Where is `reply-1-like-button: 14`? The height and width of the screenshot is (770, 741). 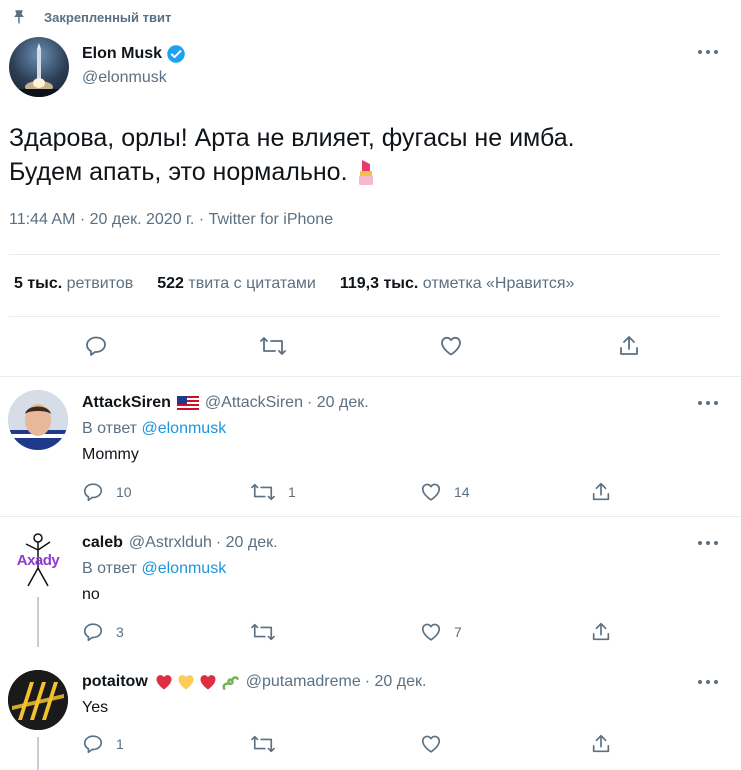 reply-1-like-button: 14 is located at coordinates (445, 492).